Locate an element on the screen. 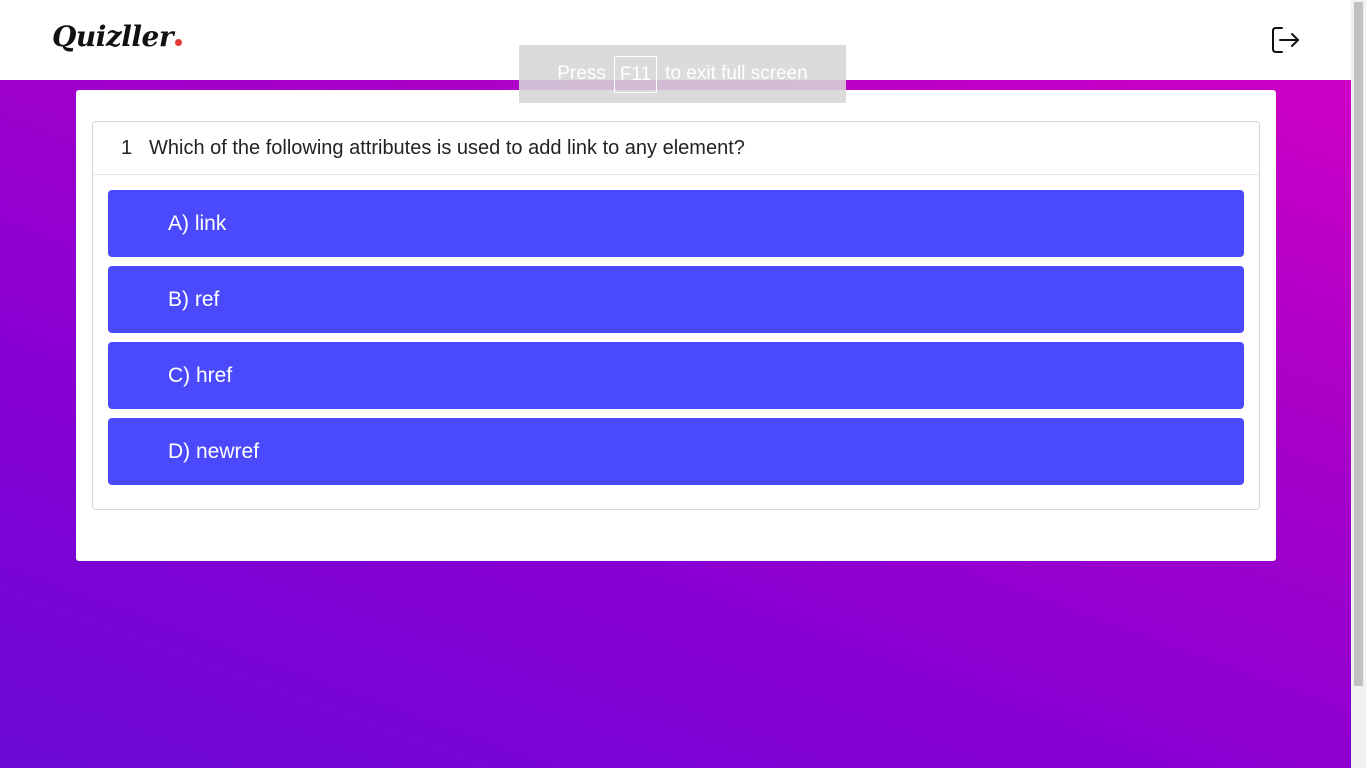 The width and height of the screenshot is (1366, 768). option-label: A) link is located at coordinates (197, 223).